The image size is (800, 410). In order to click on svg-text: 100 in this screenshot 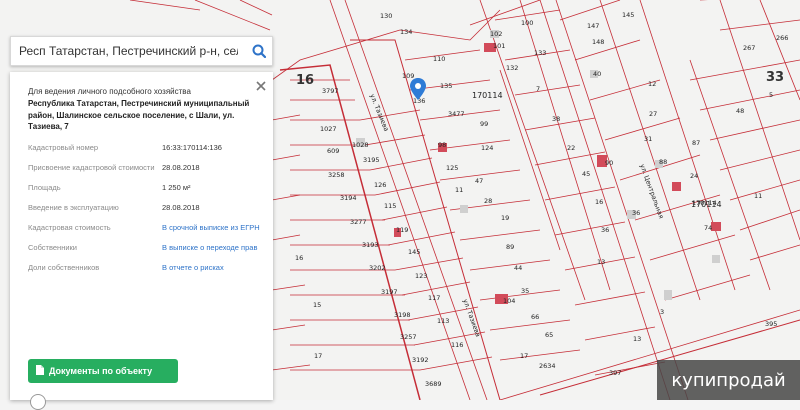, I will do `click(527, 23)`.